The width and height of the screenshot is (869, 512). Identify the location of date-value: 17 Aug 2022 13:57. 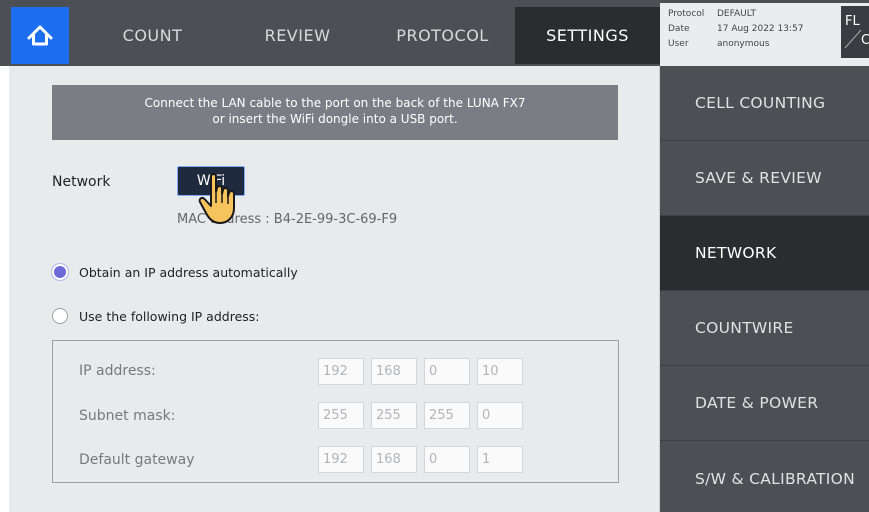
(760, 29).